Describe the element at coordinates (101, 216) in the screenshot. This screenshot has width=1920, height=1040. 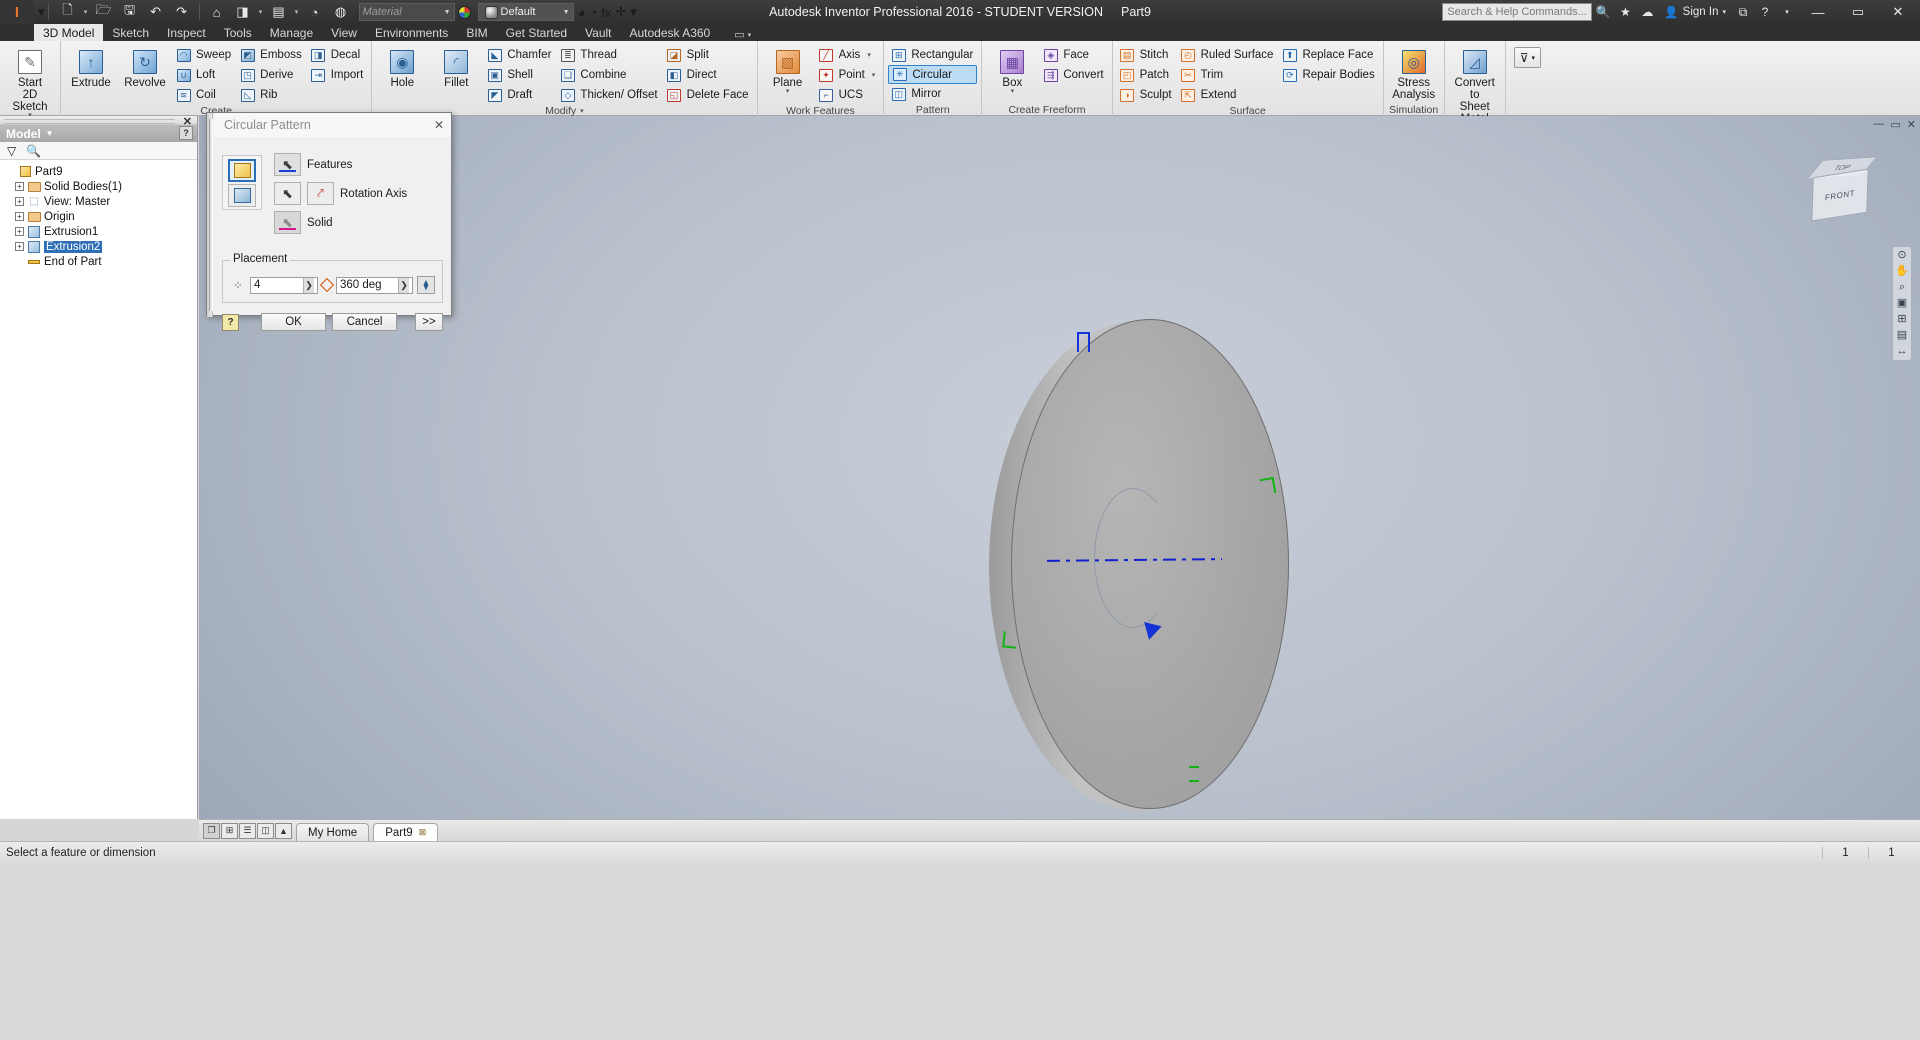
I see `tree-item-origin: + Origin` at that location.